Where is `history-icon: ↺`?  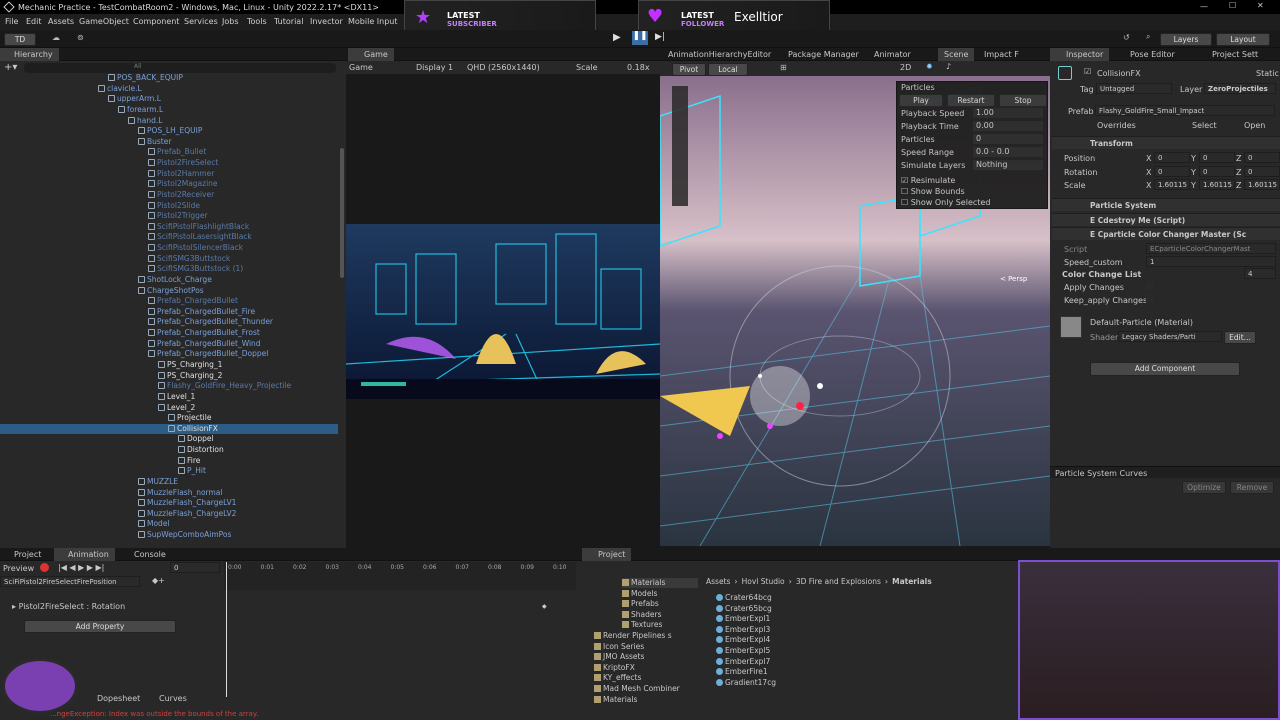
history-icon: ↺ is located at coordinates (1126, 37).